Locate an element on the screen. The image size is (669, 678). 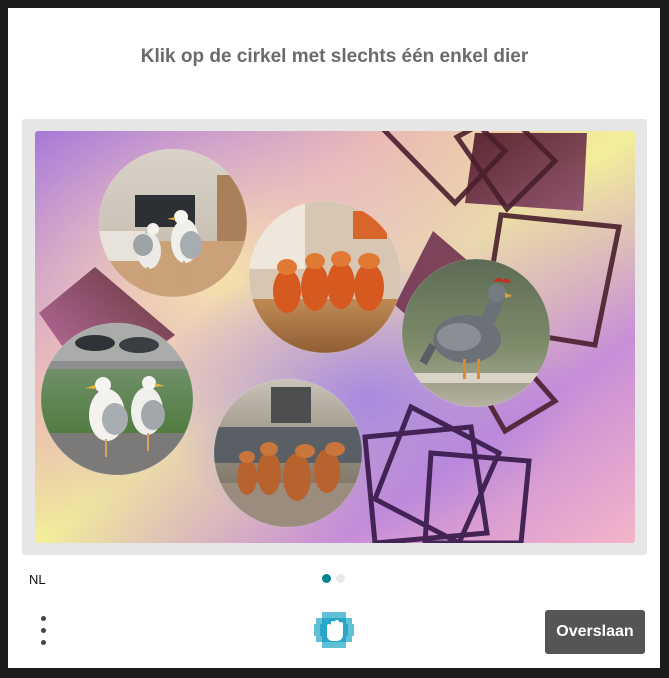
hand-logo-icon is located at coordinates (334, 630).